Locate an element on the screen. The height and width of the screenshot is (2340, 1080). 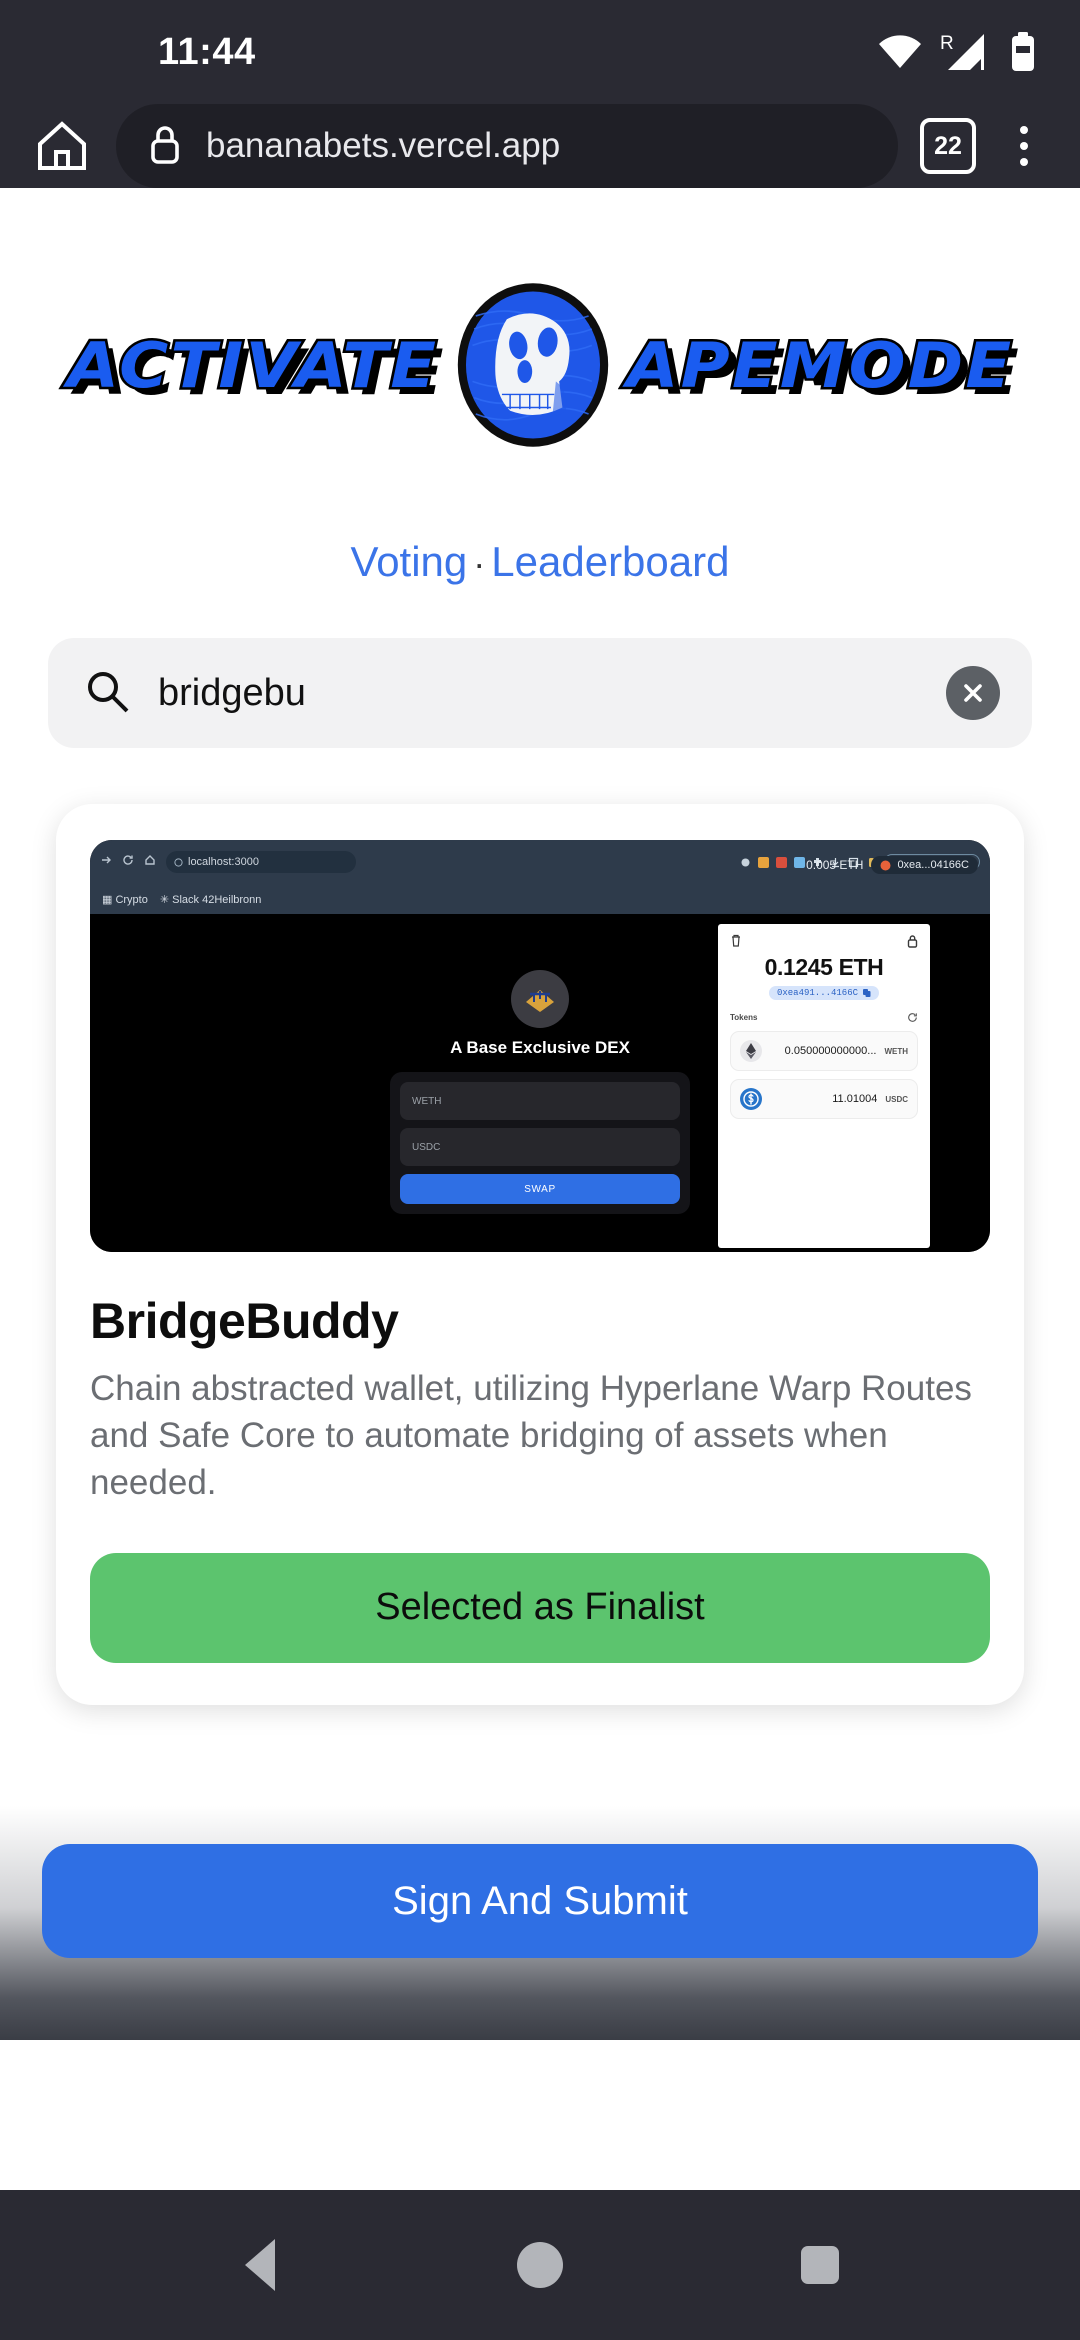
bookmark-crypto: ▦ Crypto is located at coordinates (125, 899).